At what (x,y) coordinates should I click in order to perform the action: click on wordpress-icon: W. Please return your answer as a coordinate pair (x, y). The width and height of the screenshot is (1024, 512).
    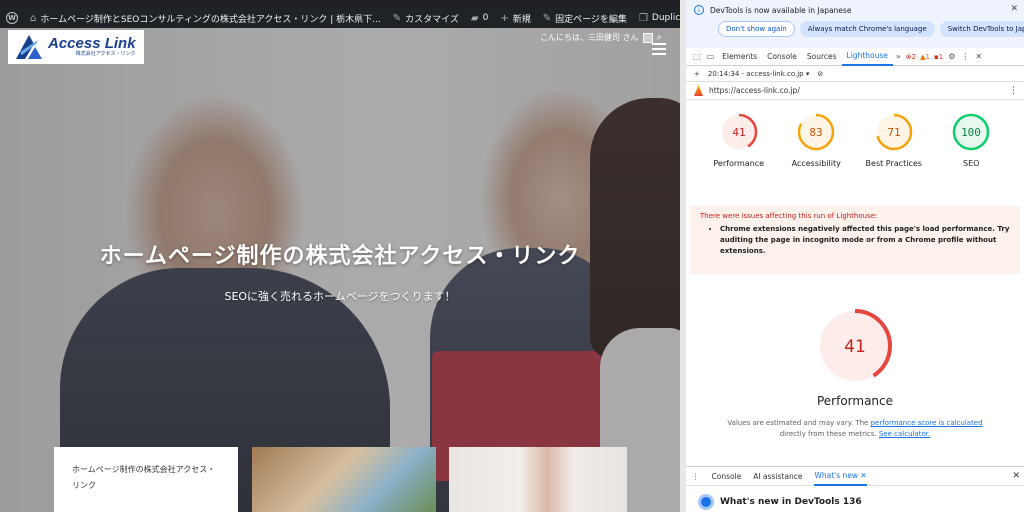
    Looking at the image, I should click on (12, 18).